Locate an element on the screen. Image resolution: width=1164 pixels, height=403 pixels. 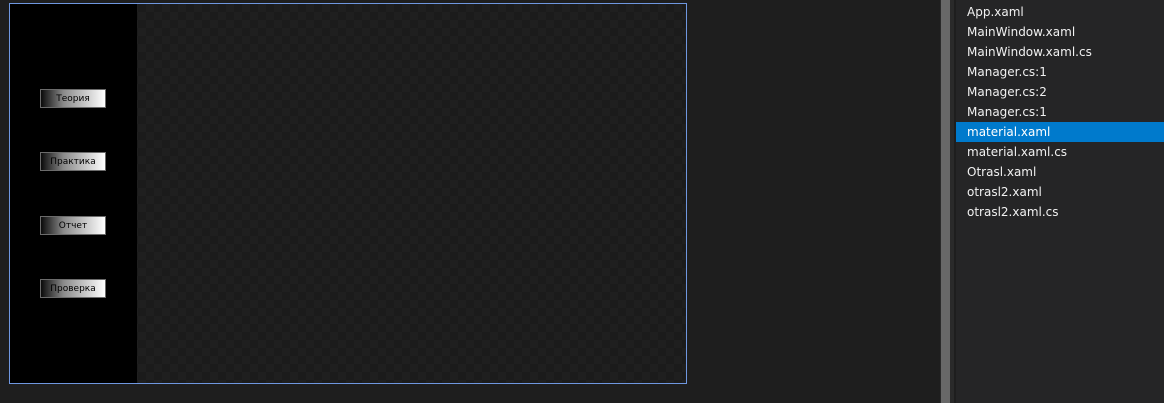
file-item-manager-cs-1-b: Manager.cs:1 is located at coordinates (1060, 112).